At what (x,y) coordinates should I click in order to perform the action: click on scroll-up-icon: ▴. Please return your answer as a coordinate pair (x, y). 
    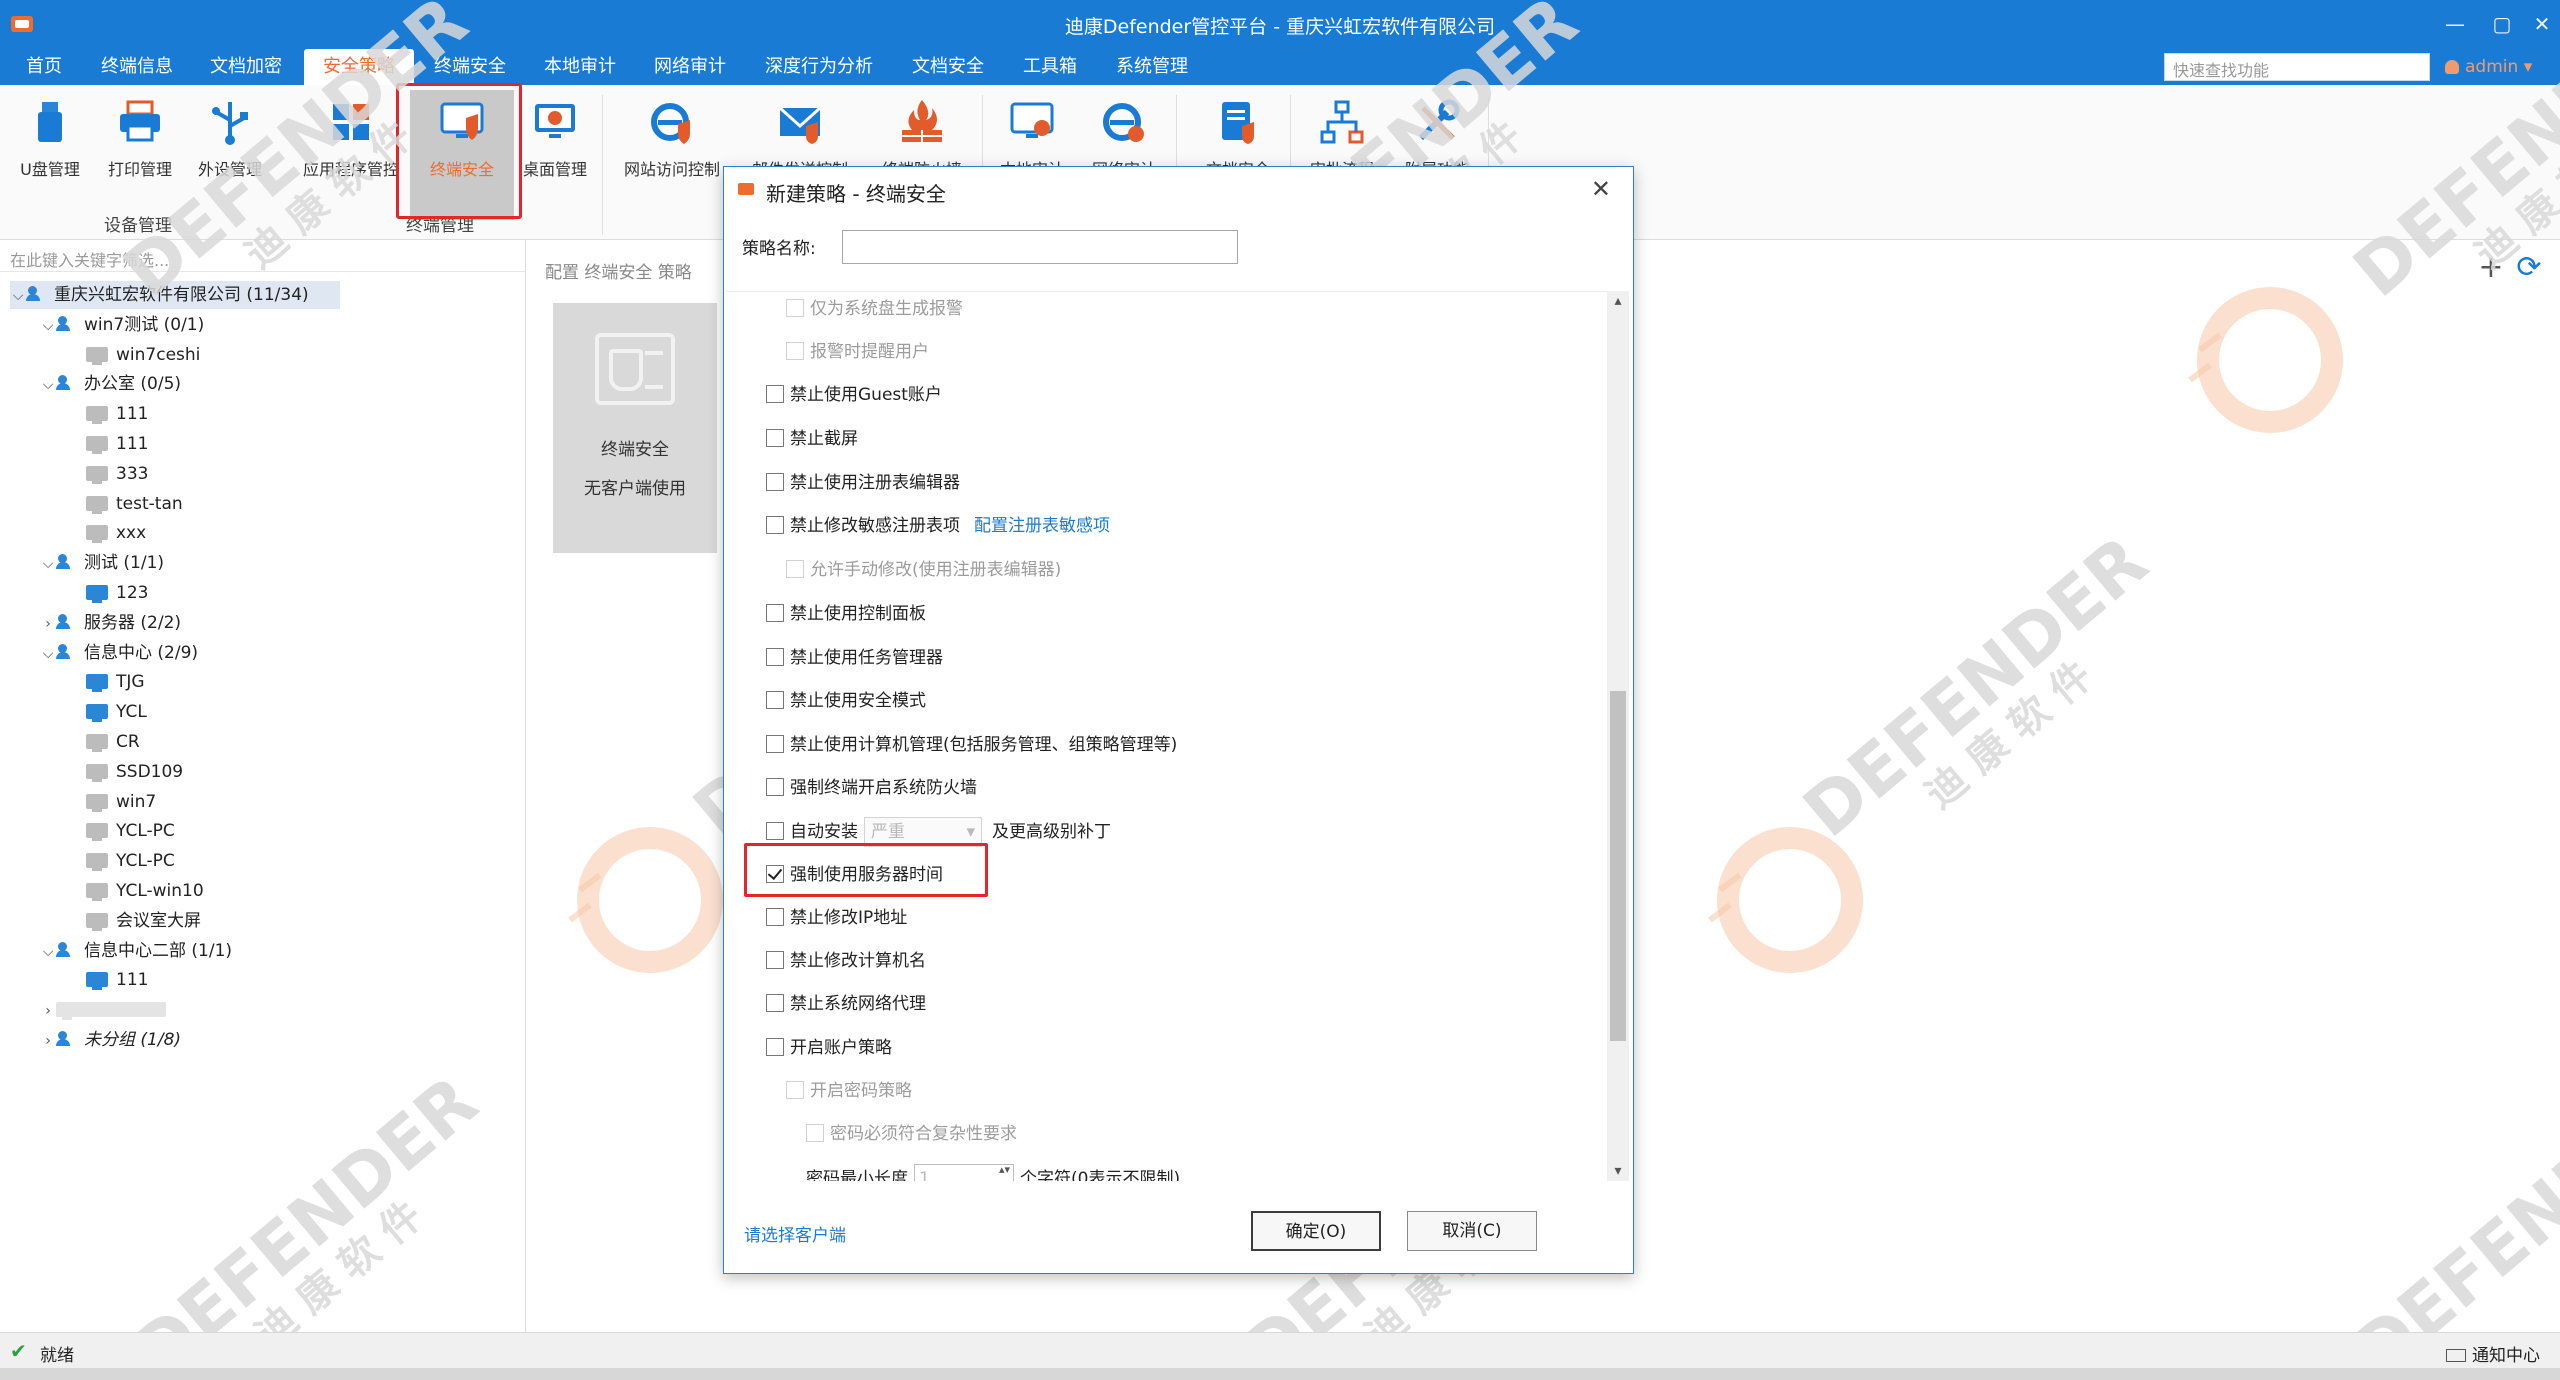
    Looking at the image, I should click on (1618, 301).